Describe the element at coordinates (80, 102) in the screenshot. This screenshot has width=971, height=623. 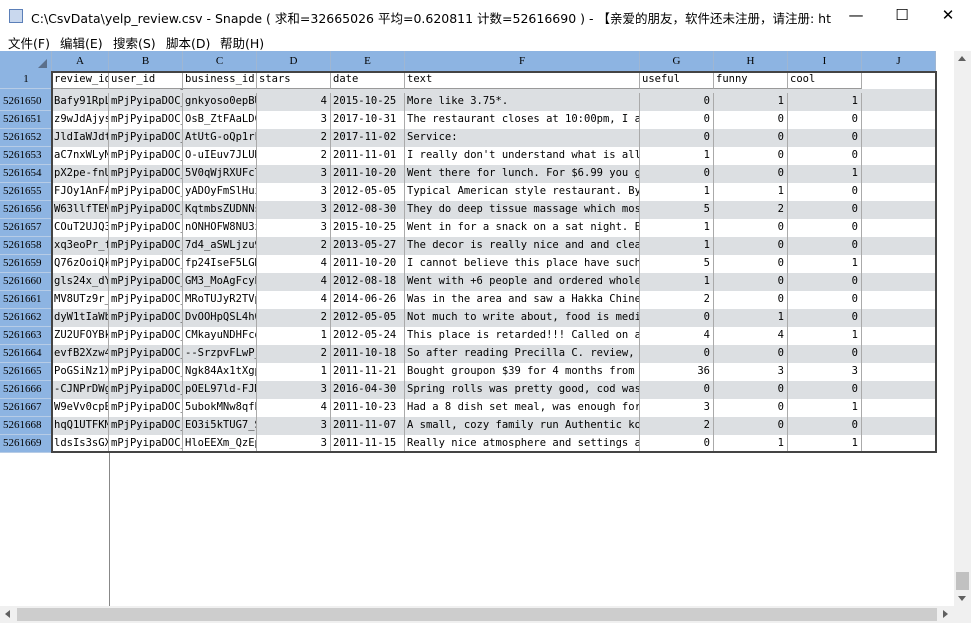
I see `table-cell: Bafy91RpLI` at that location.